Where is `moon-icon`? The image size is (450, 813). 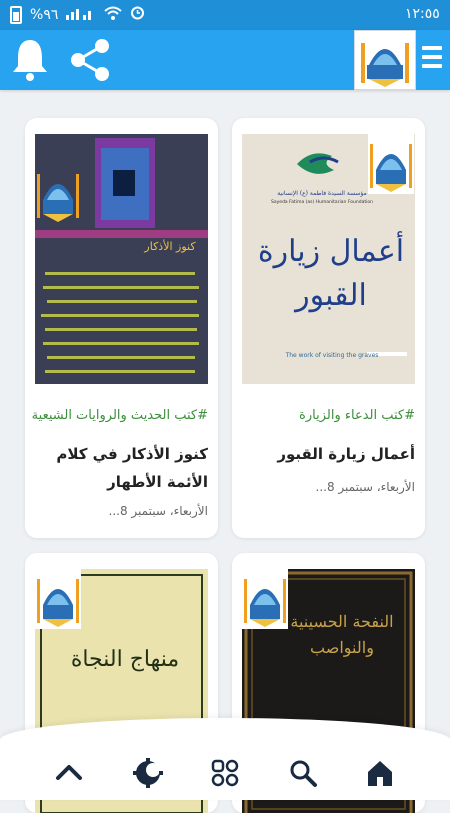
moon-icon is located at coordinates (148, 773).